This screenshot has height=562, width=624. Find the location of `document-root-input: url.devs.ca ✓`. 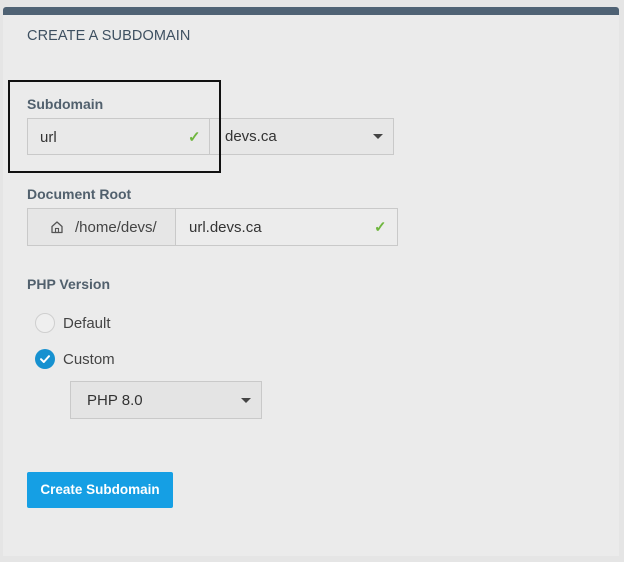

document-root-input: url.devs.ca ✓ is located at coordinates (286, 227).